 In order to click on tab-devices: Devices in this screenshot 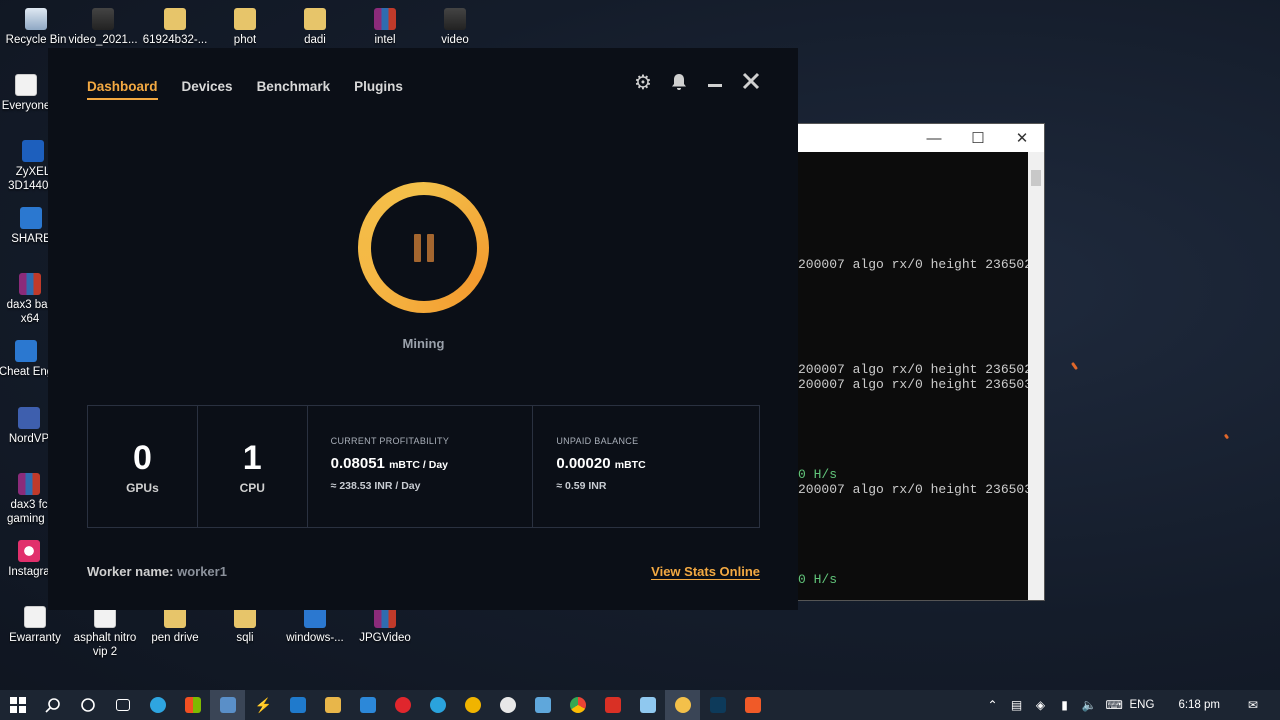, I will do `click(207, 89)`.